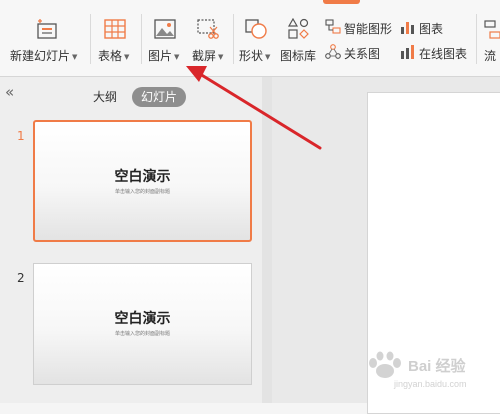 This screenshot has height=414, width=500. Describe the element at coordinates (166, 42) in the screenshot. I see `picture-button: 图片 ▼` at that location.